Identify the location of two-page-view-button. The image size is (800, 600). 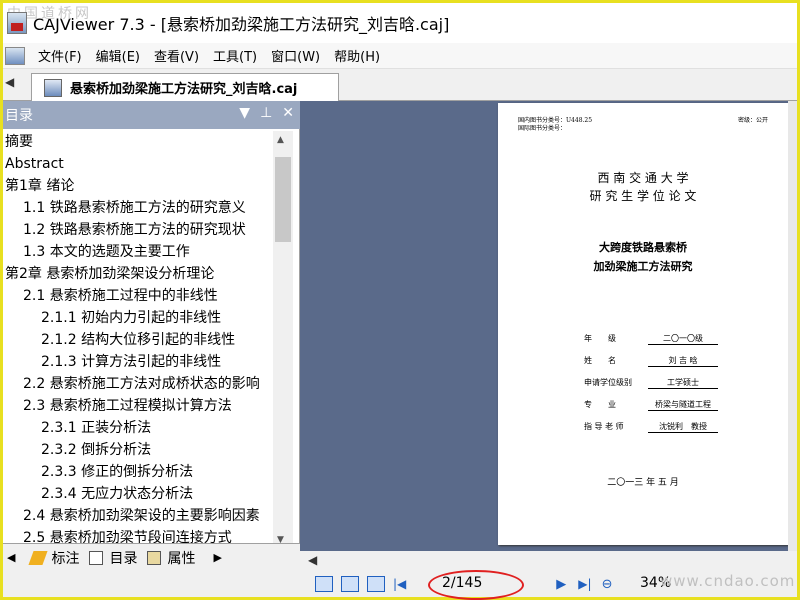
(376, 584).